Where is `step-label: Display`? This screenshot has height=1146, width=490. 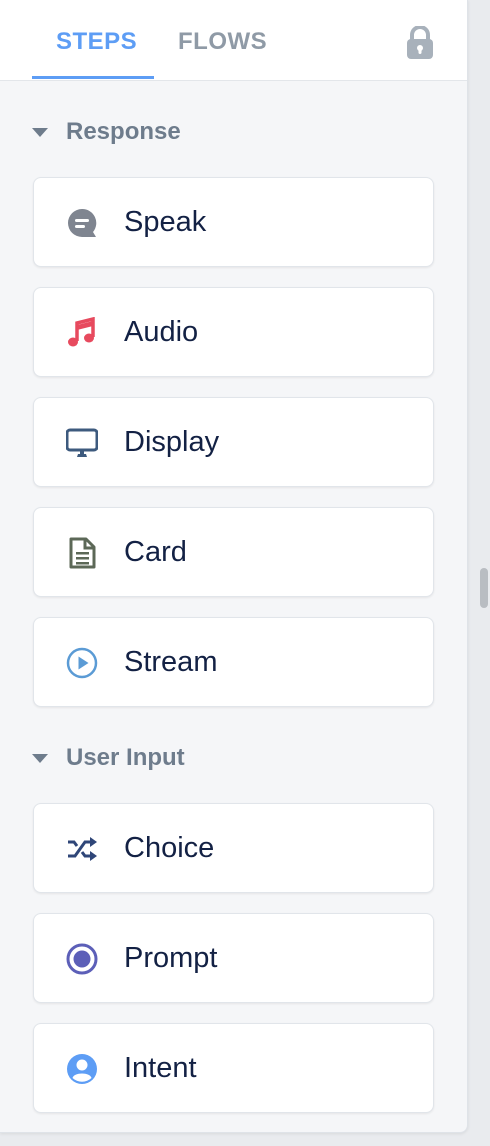
step-label: Display is located at coordinates (172, 442).